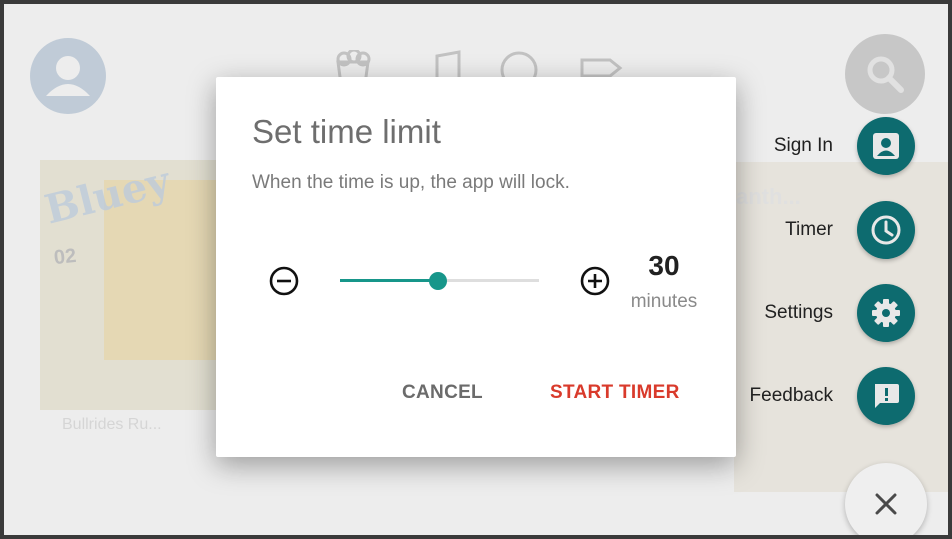 This screenshot has height=539, width=952. I want to click on fab-label-sign-in: Sign In, so click(803, 145).